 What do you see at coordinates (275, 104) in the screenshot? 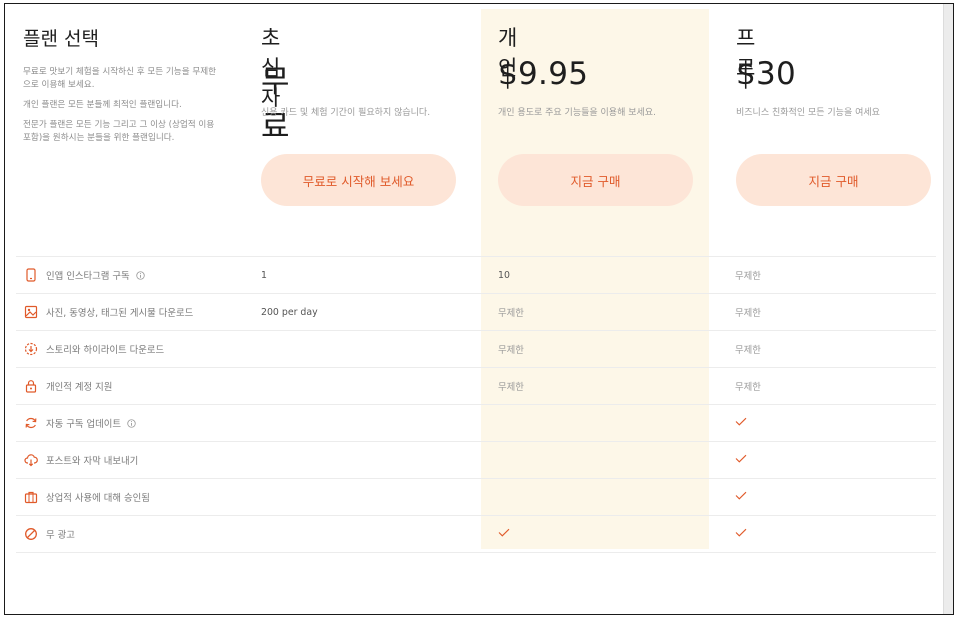
I see `plan-price: 무료` at bounding box center [275, 104].